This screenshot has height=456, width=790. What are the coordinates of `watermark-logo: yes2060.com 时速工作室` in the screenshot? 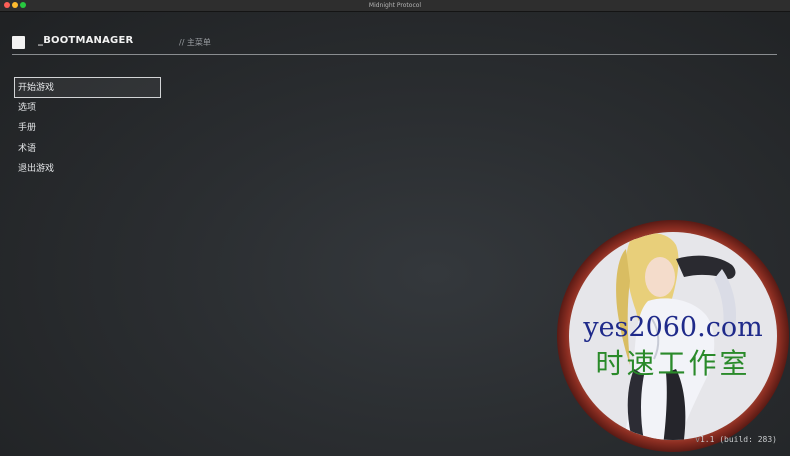 It's located at (673, 336).